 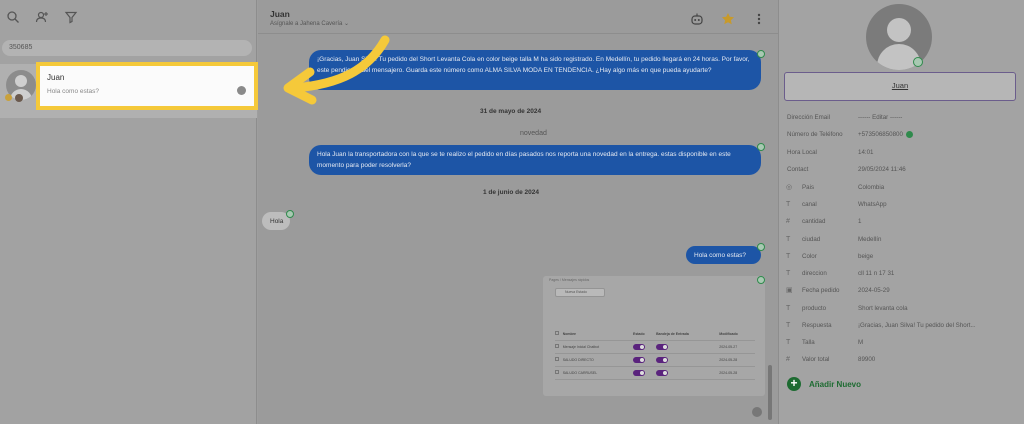 I want to click on field-row: Número de Teléfono +573506850800, so click(x=901, y=134).